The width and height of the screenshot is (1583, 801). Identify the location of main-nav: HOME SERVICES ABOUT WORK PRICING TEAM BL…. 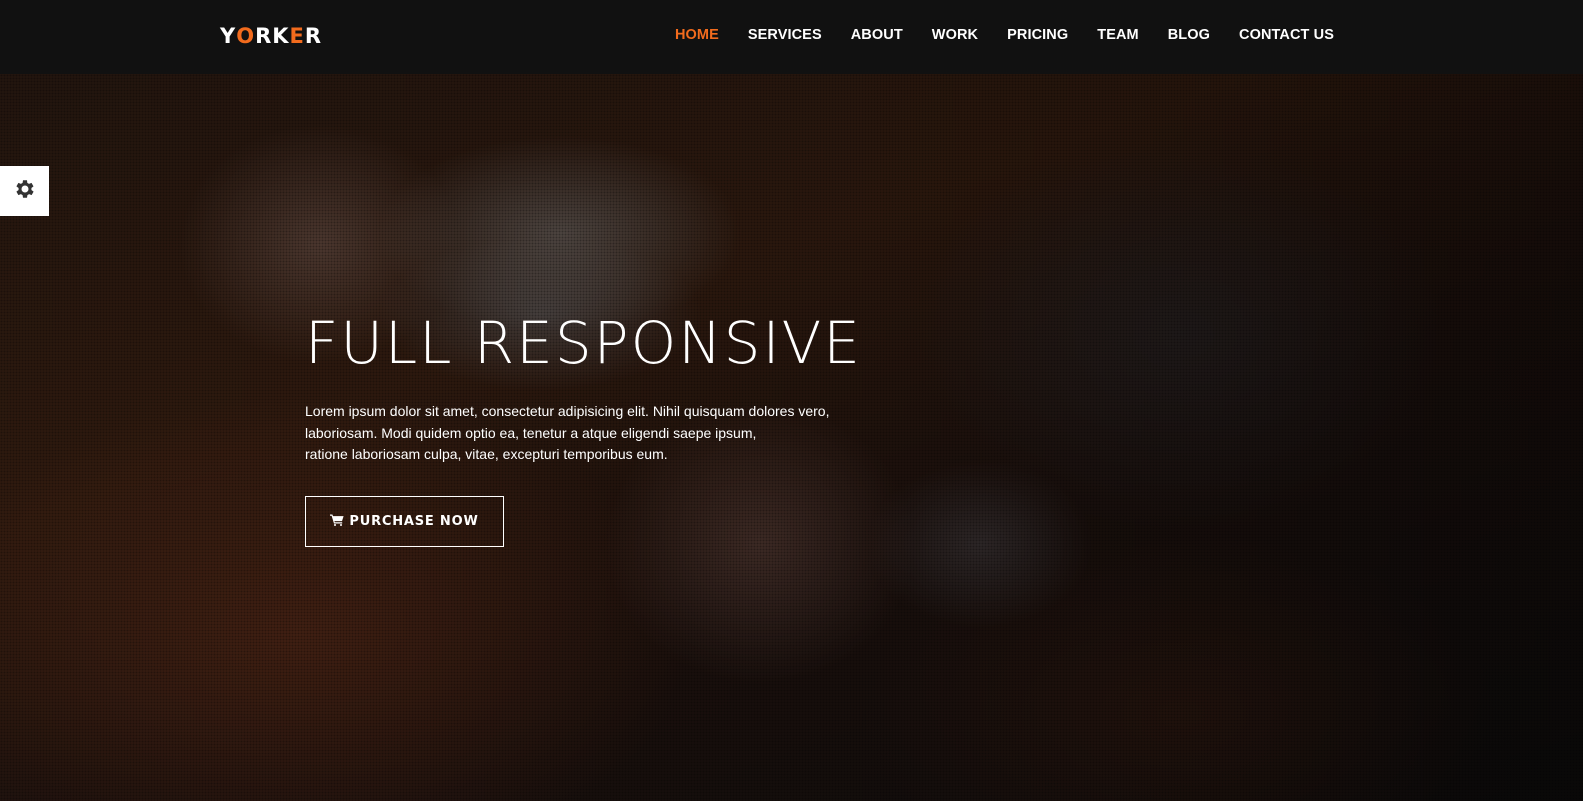
(1004, 35).